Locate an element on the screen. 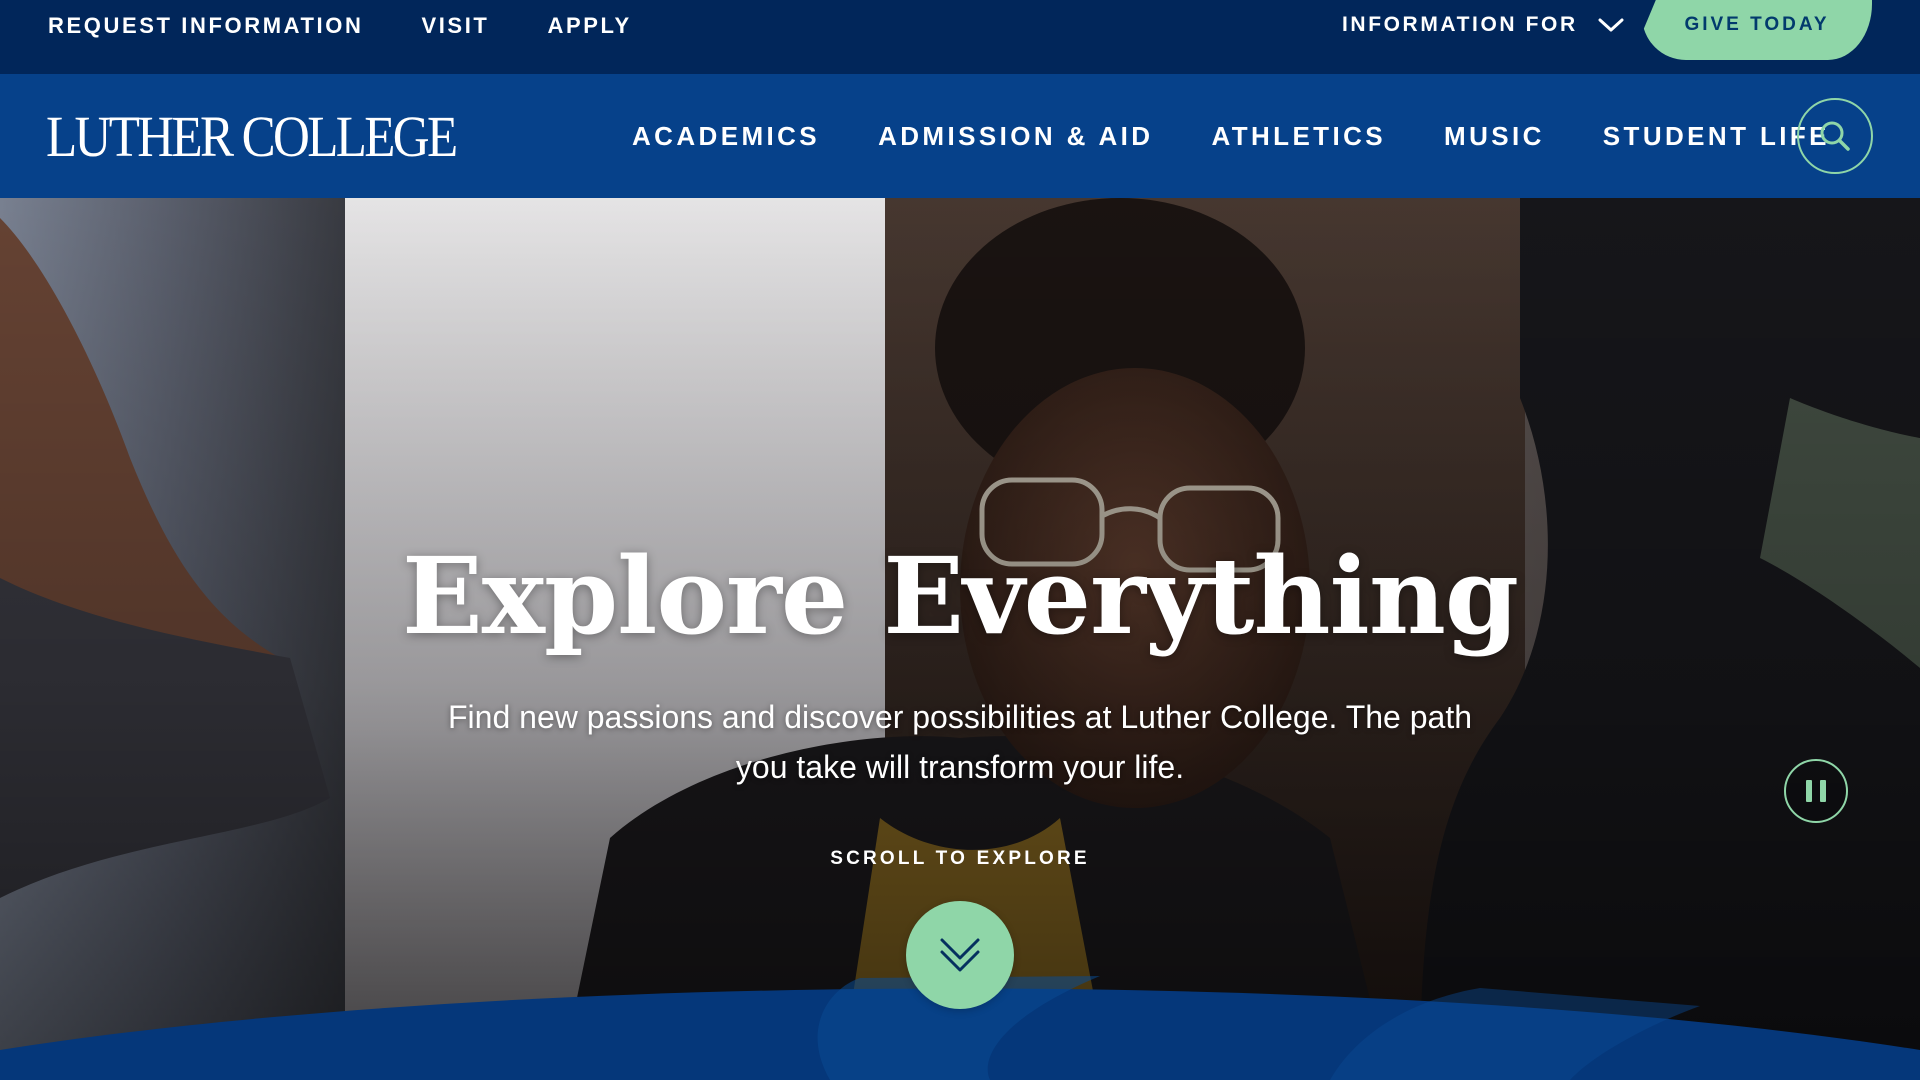 The image size is (1920, 1080). hero-title: Explore Everything is located at coordinates (960, 595).